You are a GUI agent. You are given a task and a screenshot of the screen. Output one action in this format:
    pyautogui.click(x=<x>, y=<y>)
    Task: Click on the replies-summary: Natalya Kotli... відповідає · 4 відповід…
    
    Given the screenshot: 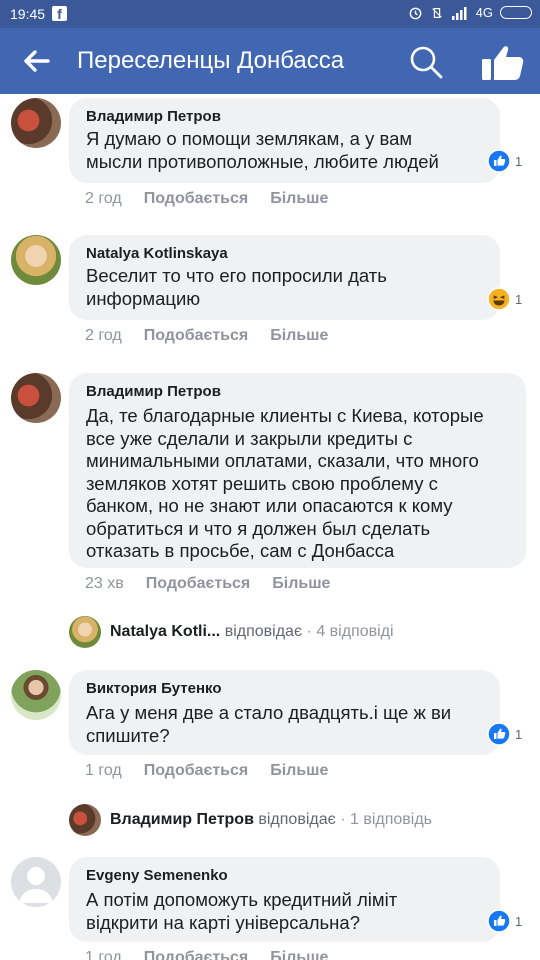 What is the action you would take?
    pyautogui.click(x=270, y=633)
    